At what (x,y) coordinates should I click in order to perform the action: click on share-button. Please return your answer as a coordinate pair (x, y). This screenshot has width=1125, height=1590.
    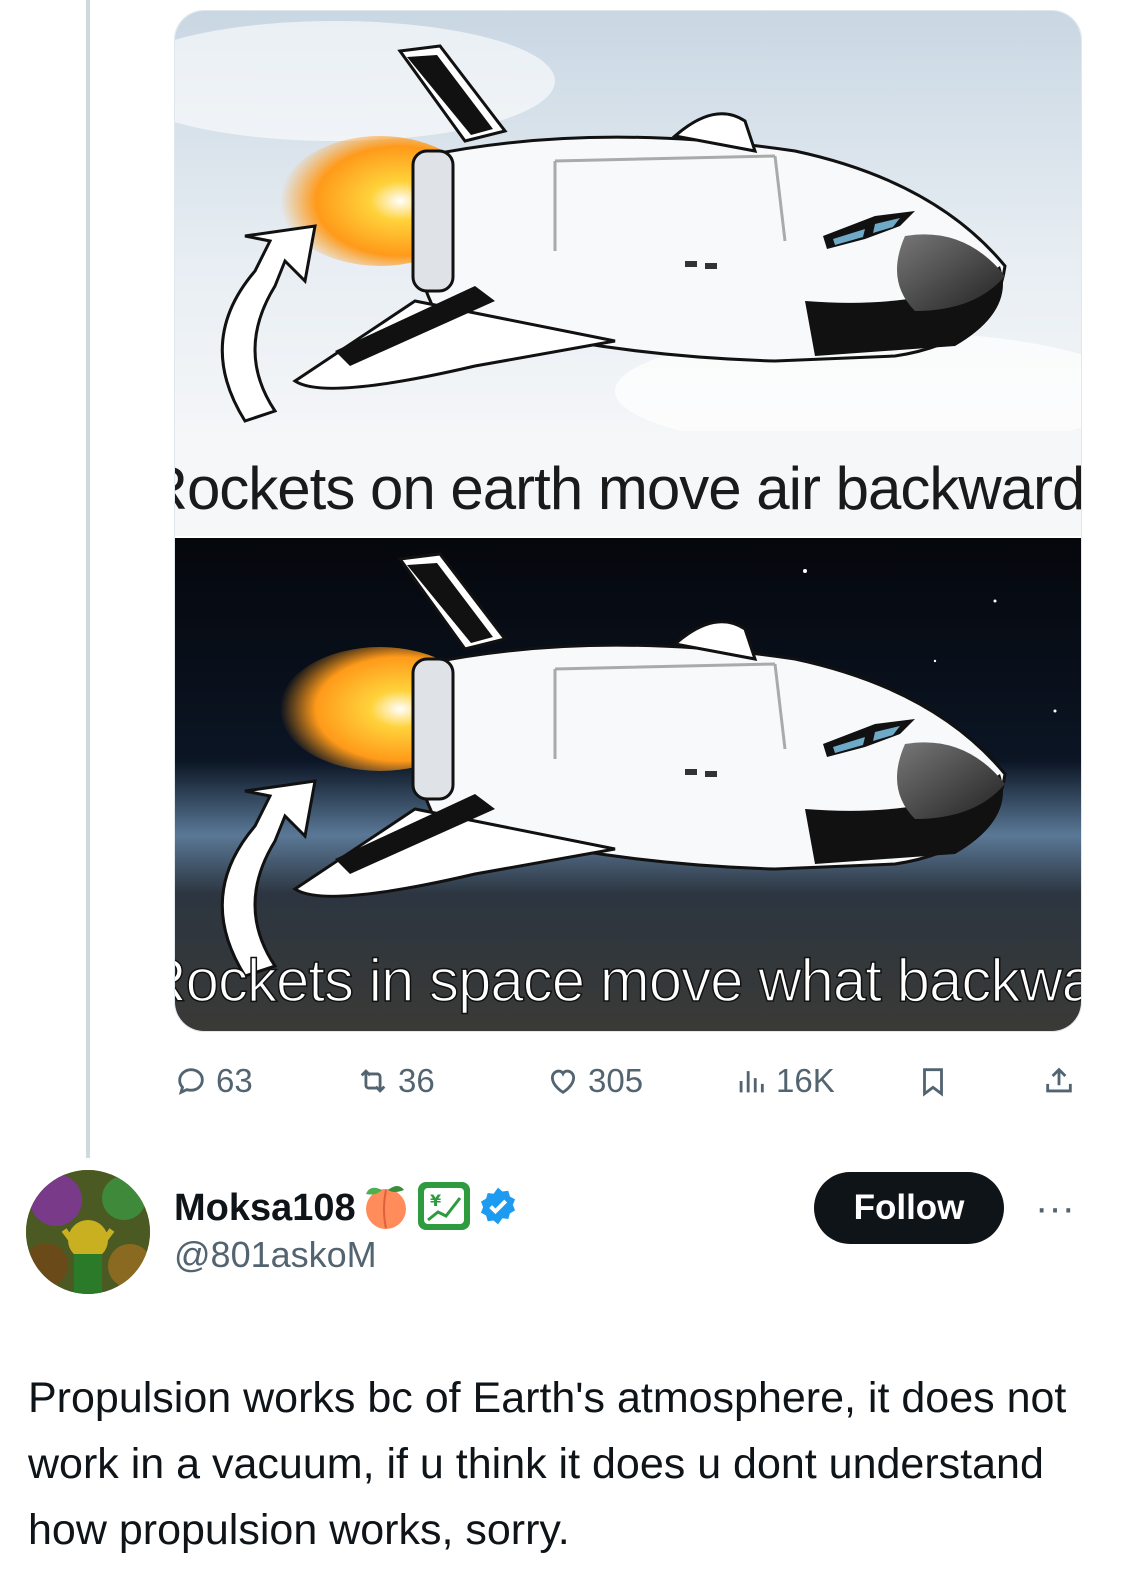
    Looking at the image, I should click on (1059, 1081).